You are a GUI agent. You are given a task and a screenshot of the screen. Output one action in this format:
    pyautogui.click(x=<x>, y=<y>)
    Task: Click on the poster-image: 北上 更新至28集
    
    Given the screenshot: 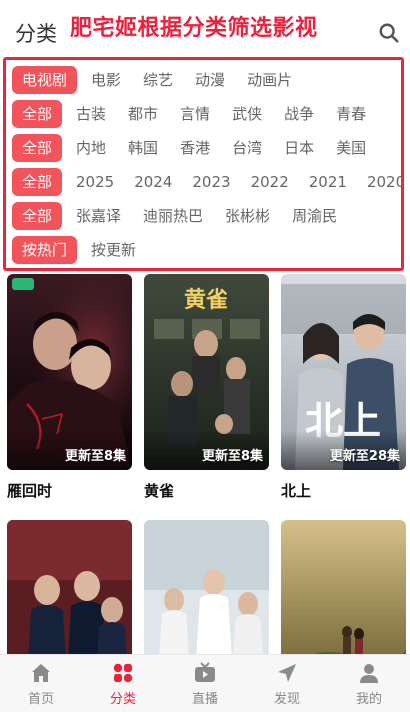 What is the action you would take?
    pyautogui.click(x=343, y=372)
    